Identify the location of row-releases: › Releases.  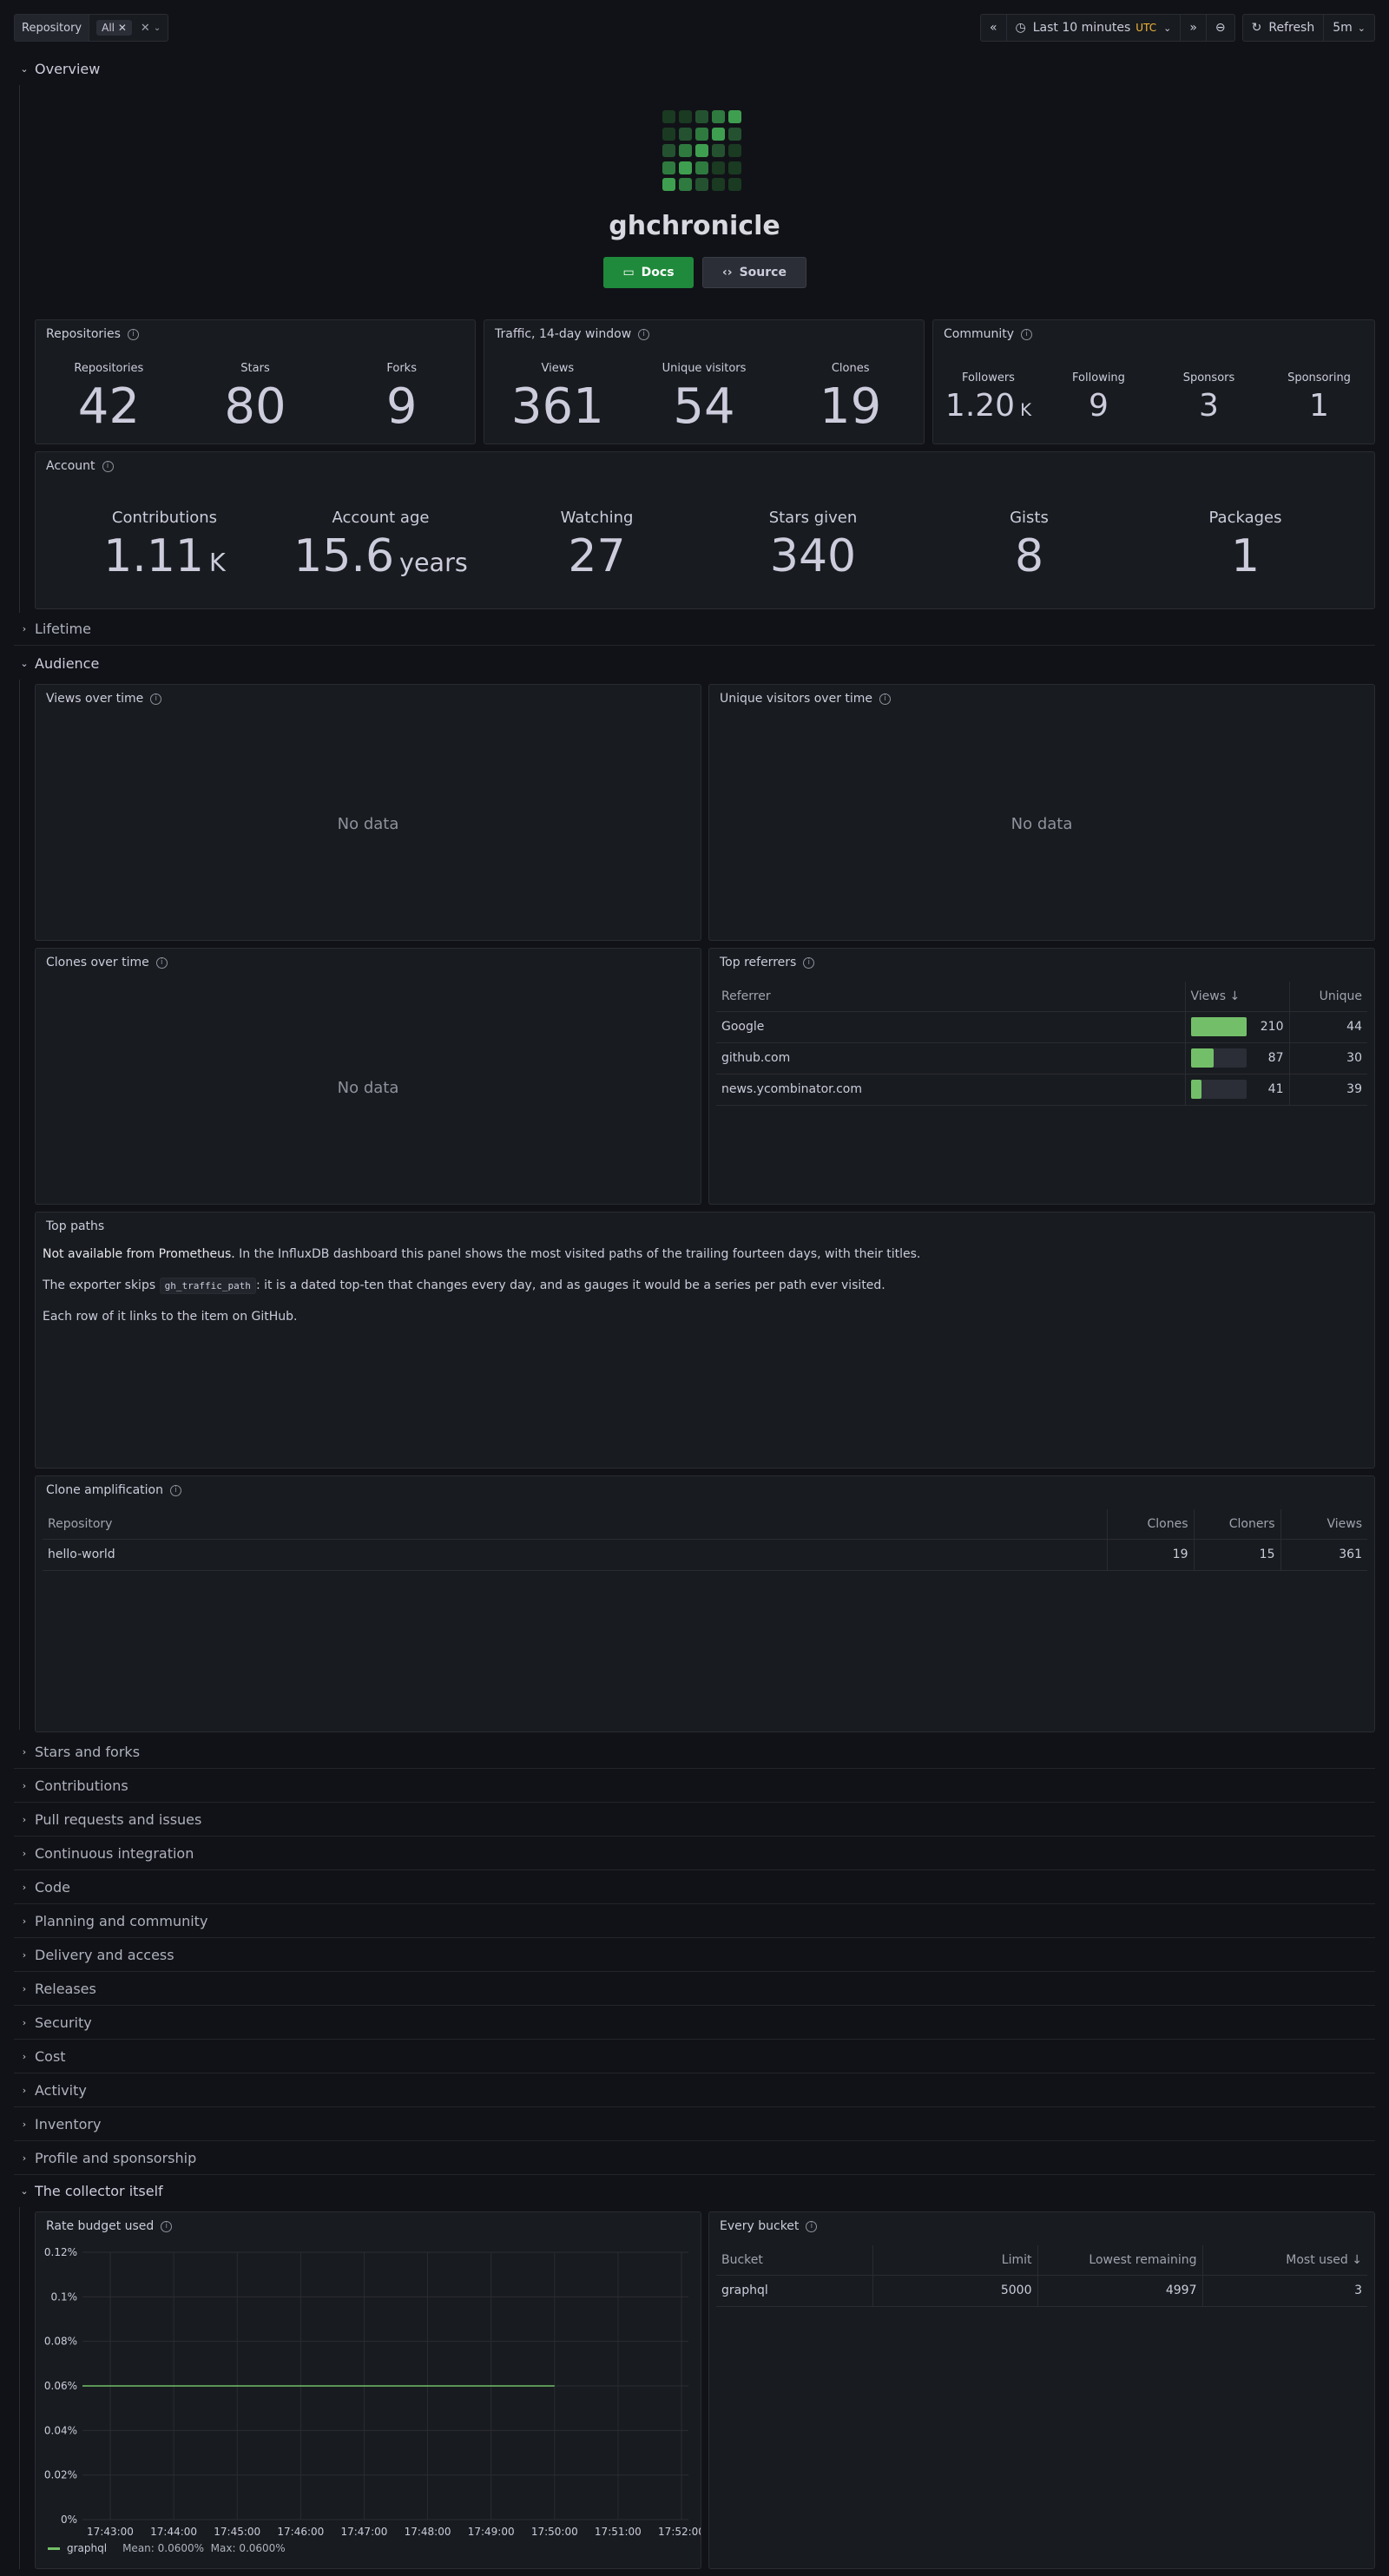
(694, 1989).